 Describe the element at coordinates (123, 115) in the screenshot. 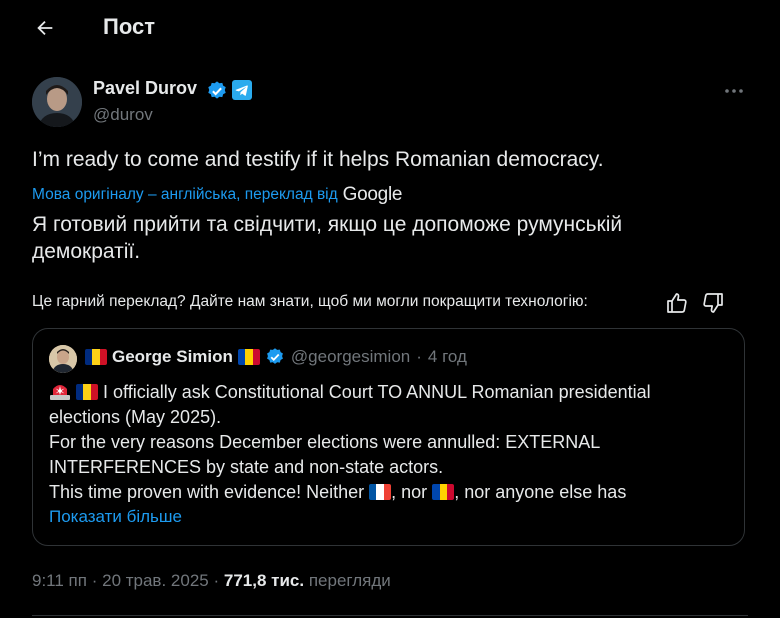

I see `author-handle: @durov` at that location.